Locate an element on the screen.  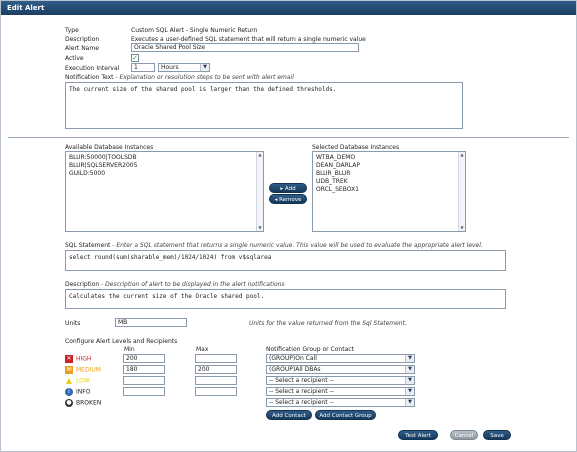
low-max-input is located at coordinates (216, 380).